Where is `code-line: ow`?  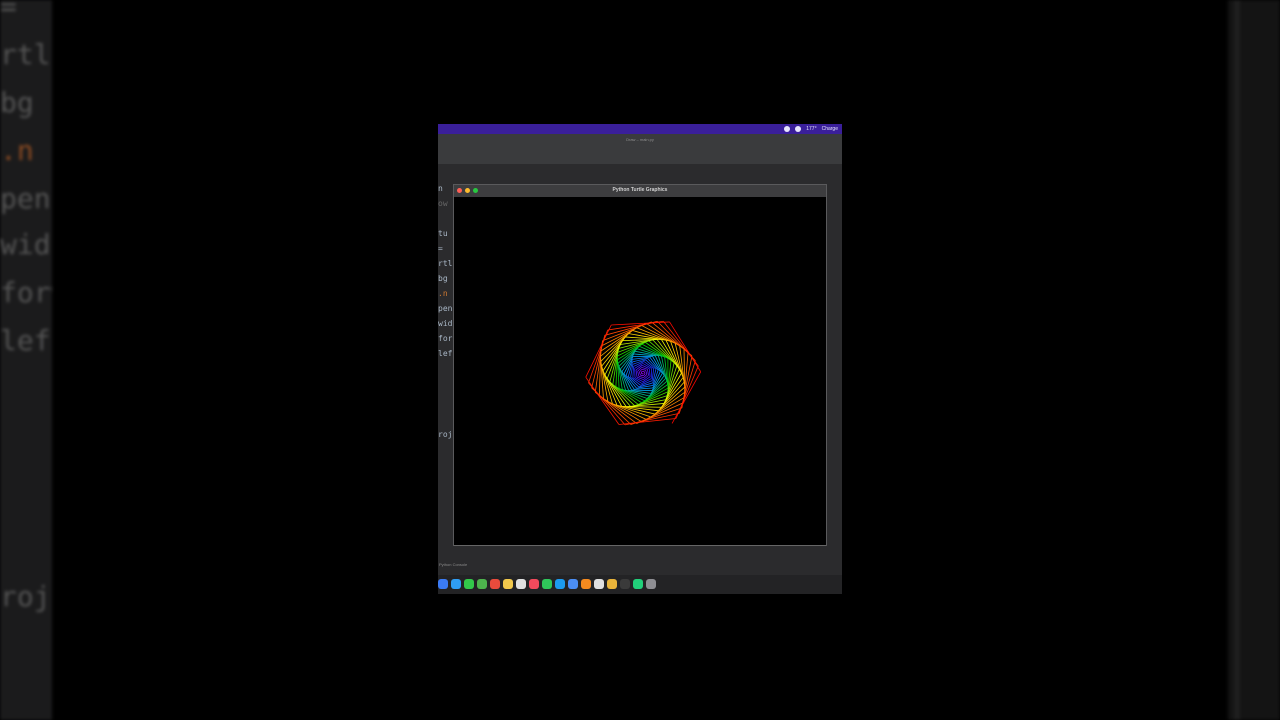
code-line: ow is located at coordinates (443, 203).